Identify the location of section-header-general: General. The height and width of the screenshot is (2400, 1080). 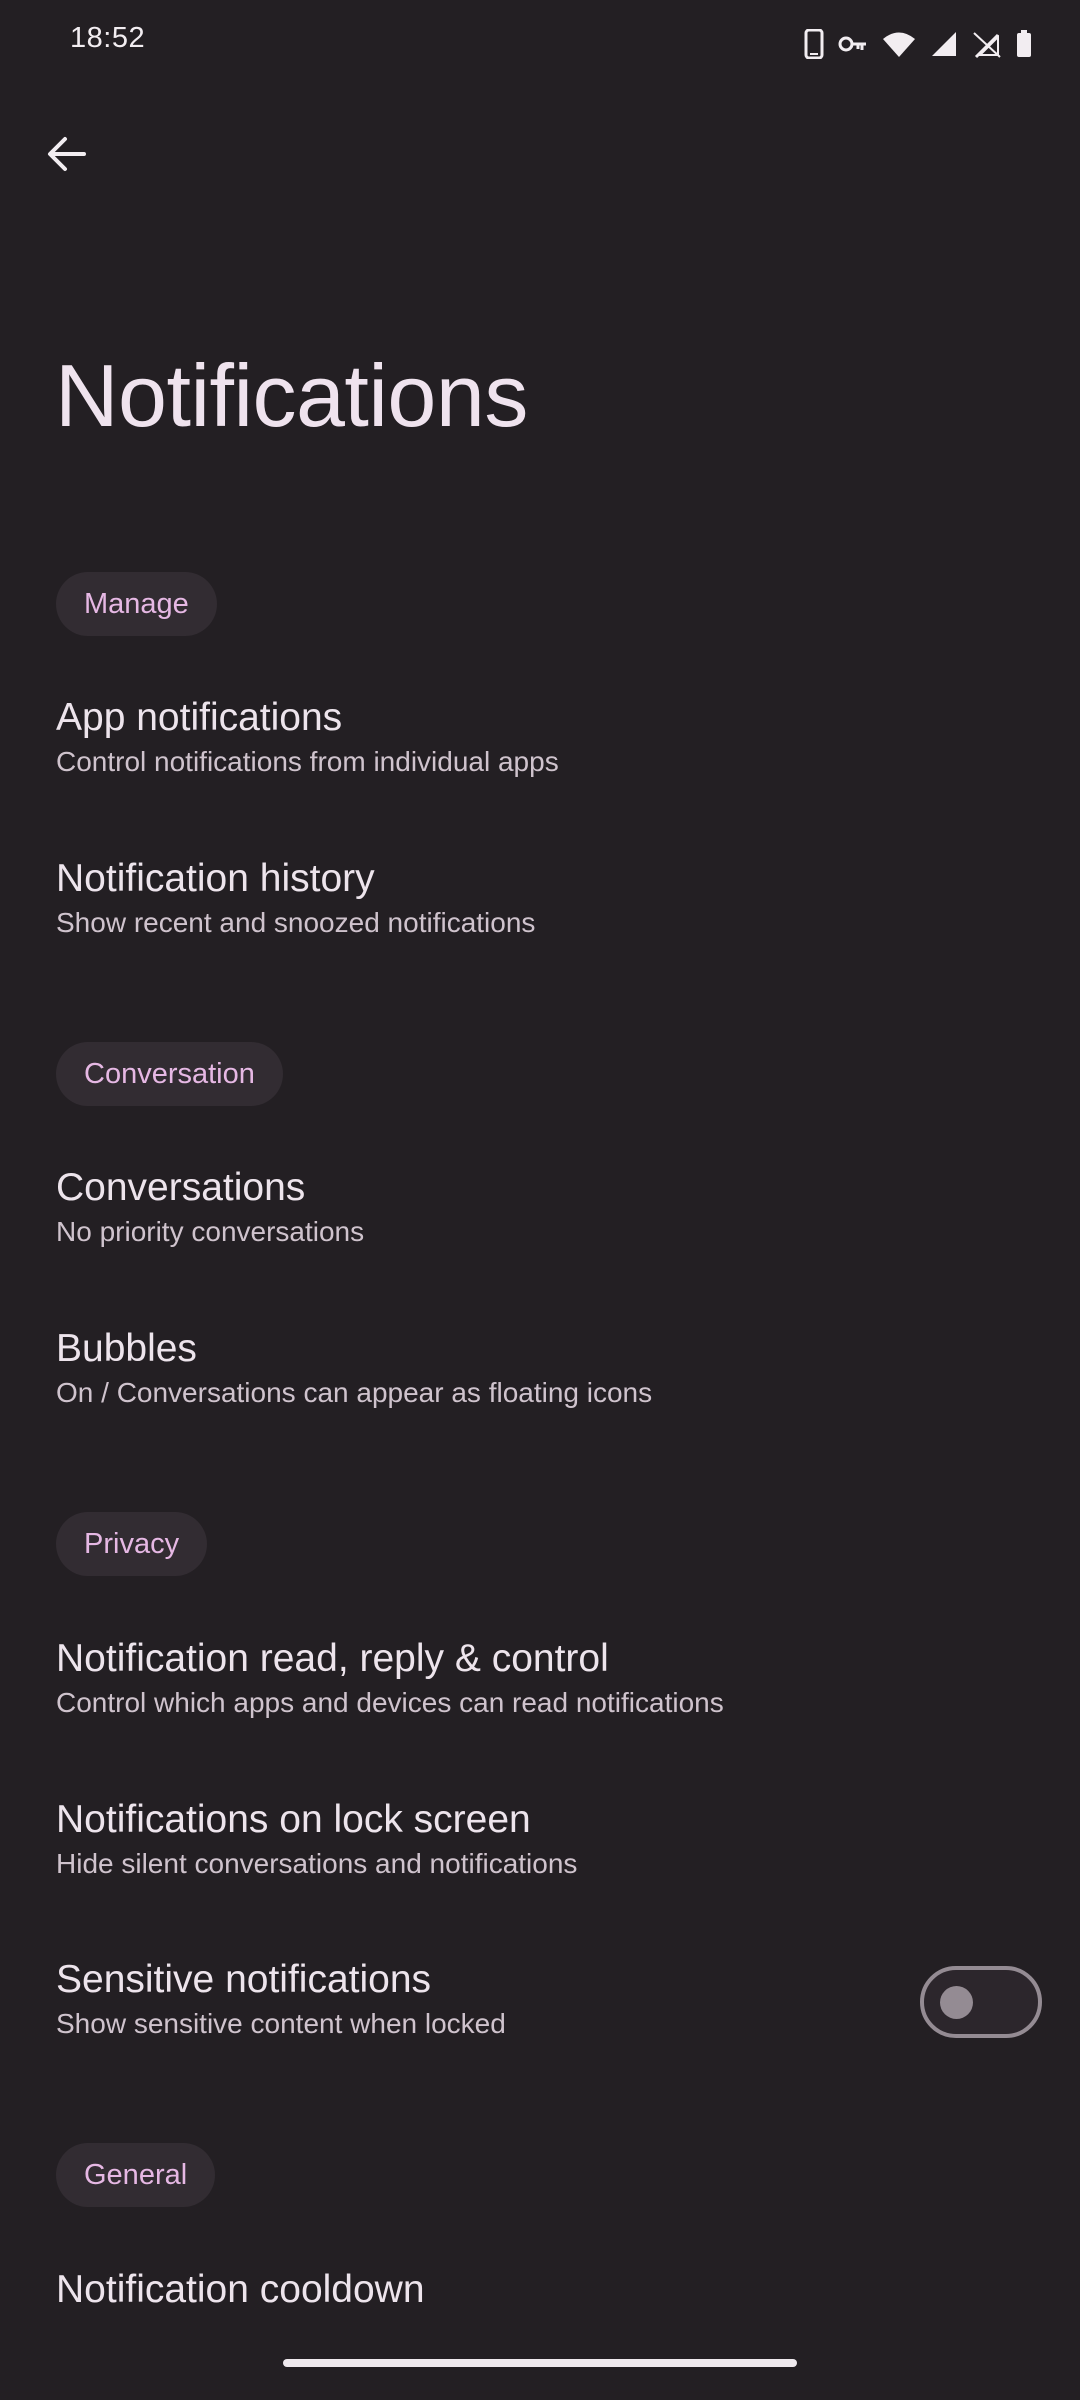
(136, 2175).